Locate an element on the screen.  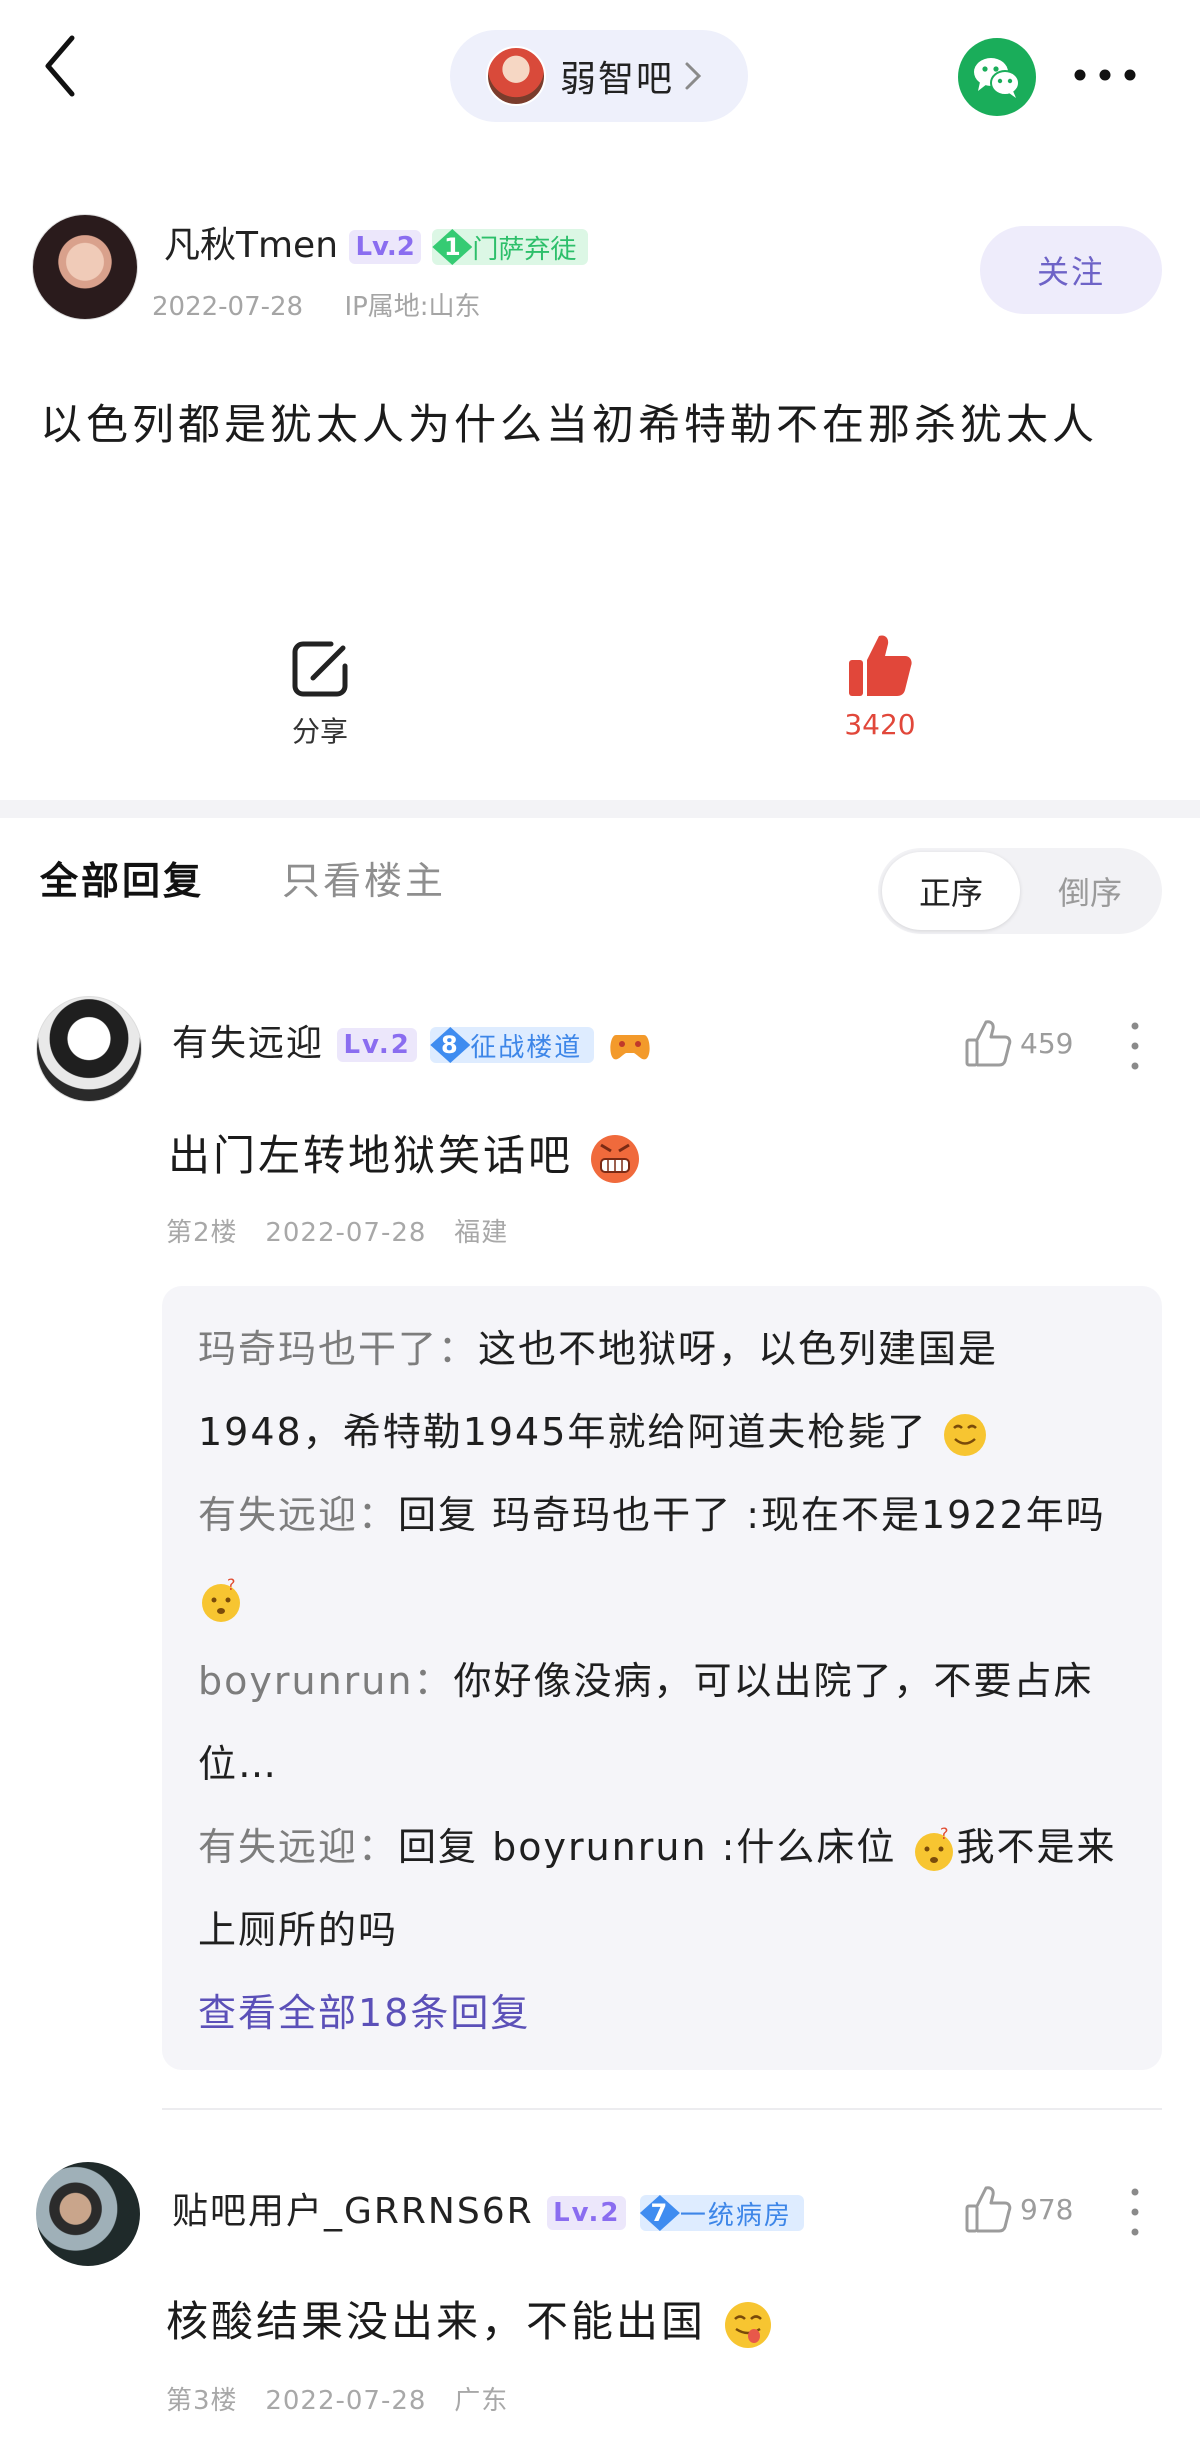
more-options-button is located at coordinates (1105, 75).